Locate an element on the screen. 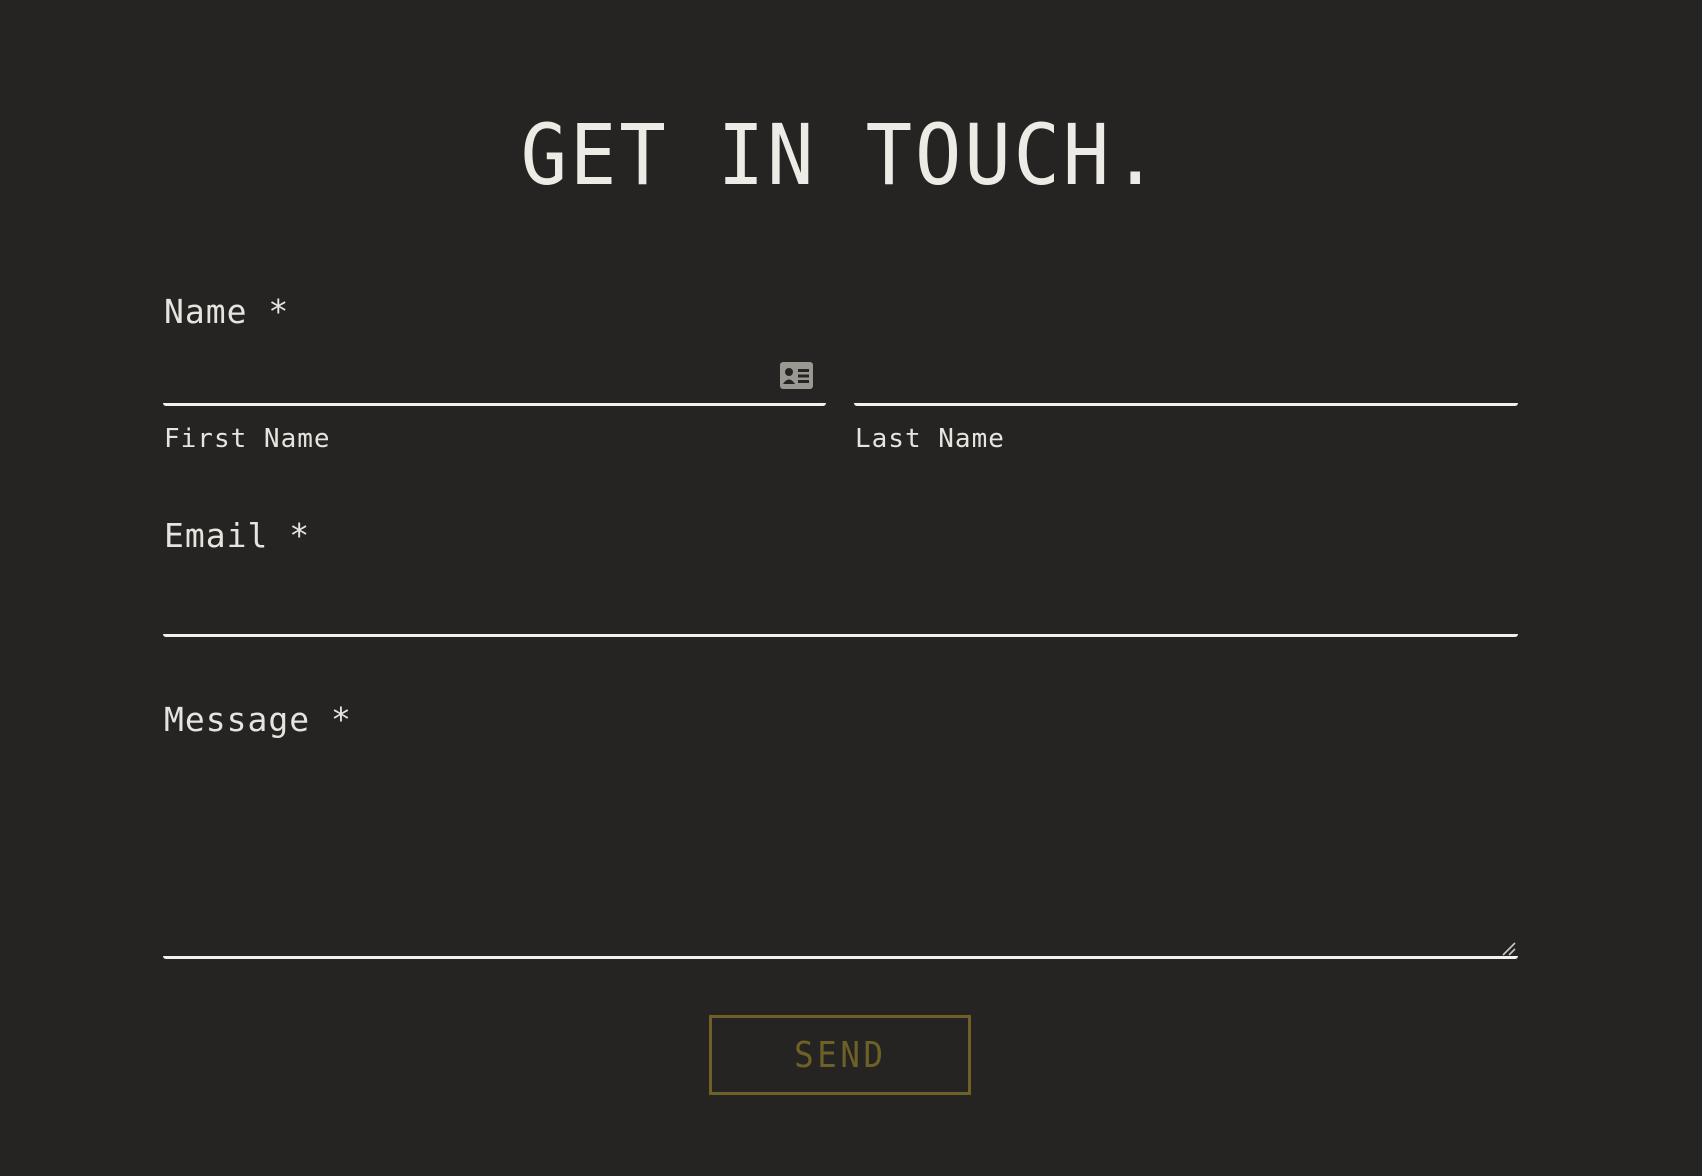 The width and height of the screenshot is (1702, 1176). resize-grip-icon is located at coordinates (1508, 948).